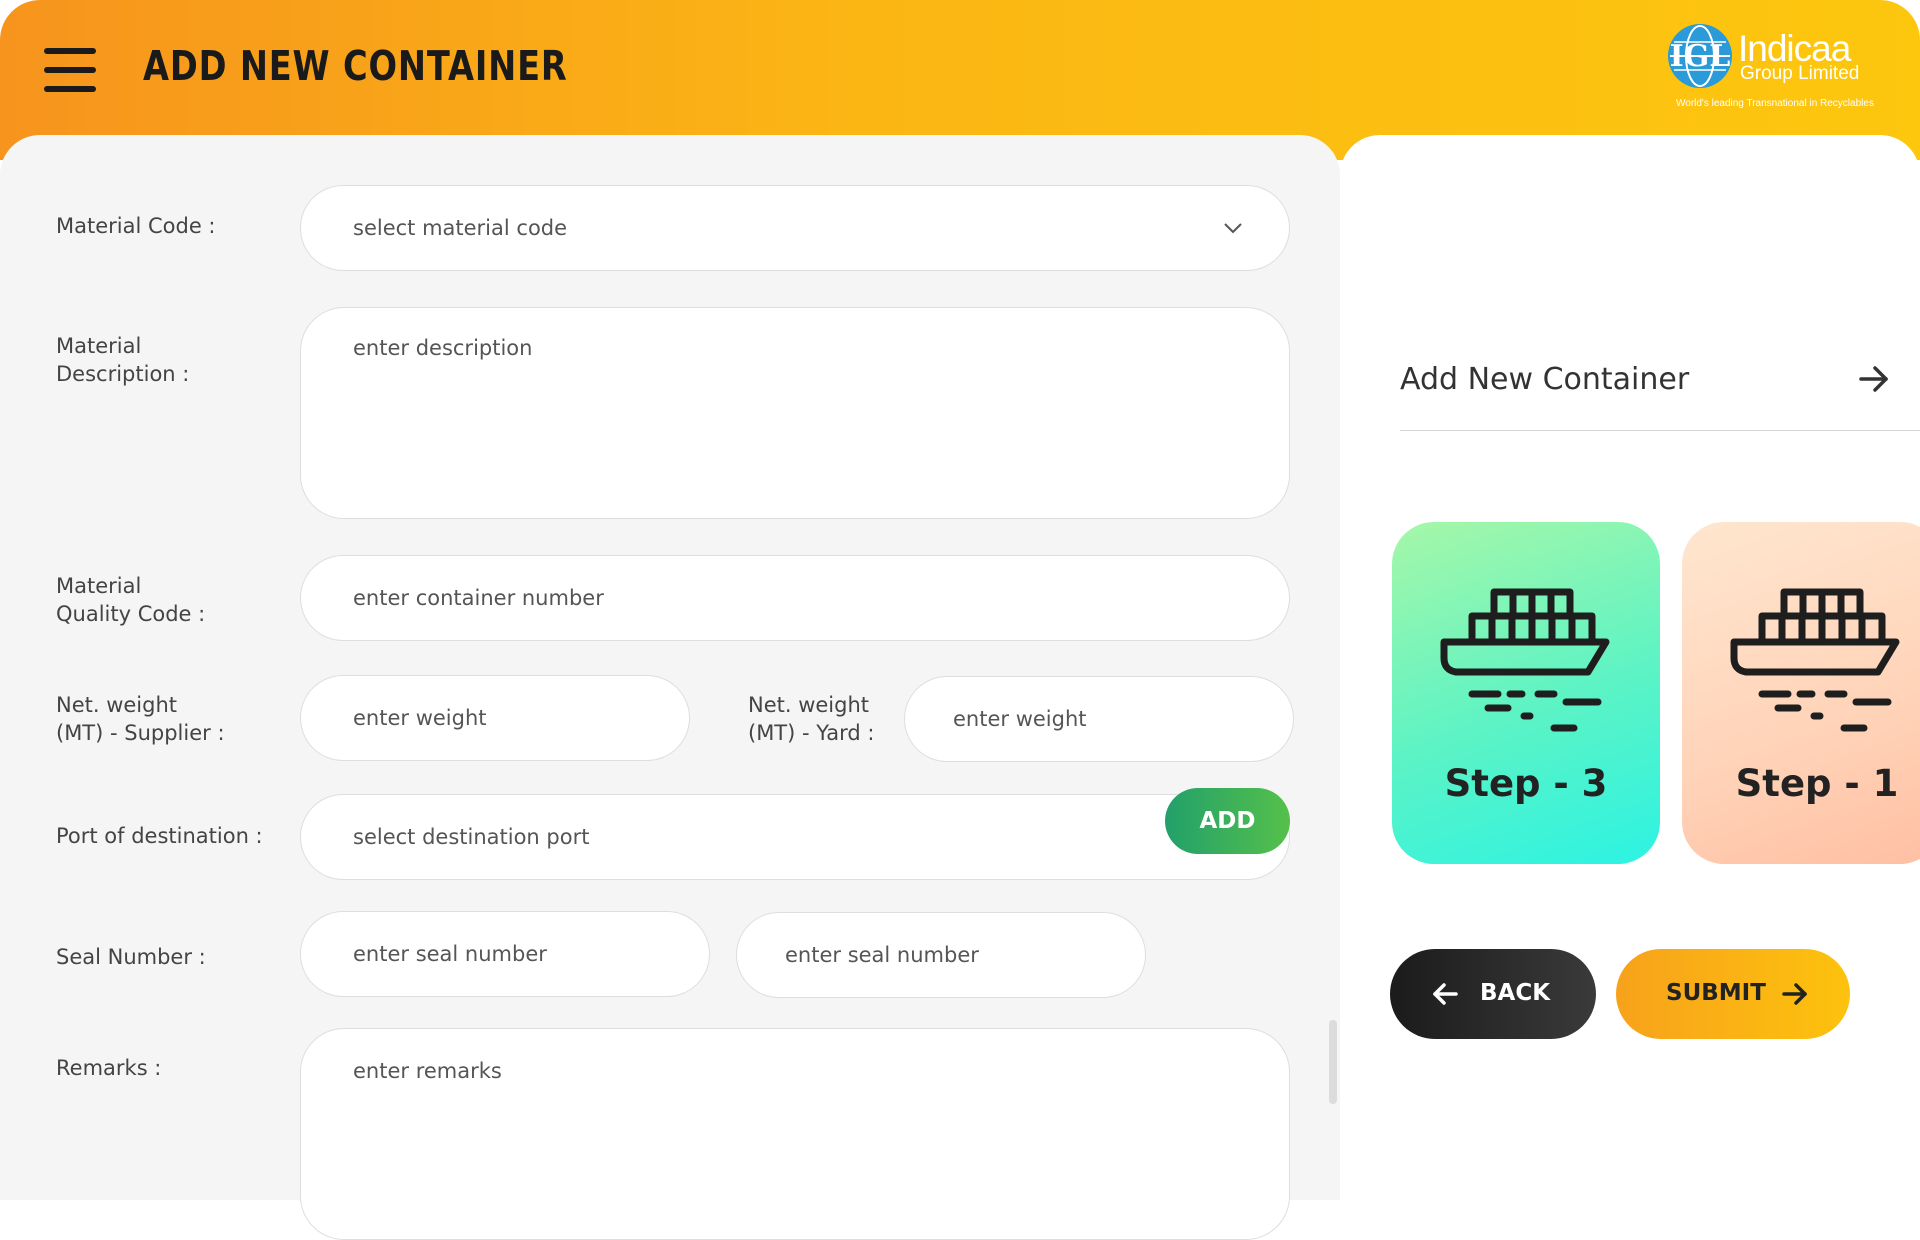 This screenshot has width=1920, height=1240. What do you see at coordinates (1099, 719) in the screenshot?
I see `weight-yard-input: enter weight` at bounding box center [1099, 719].